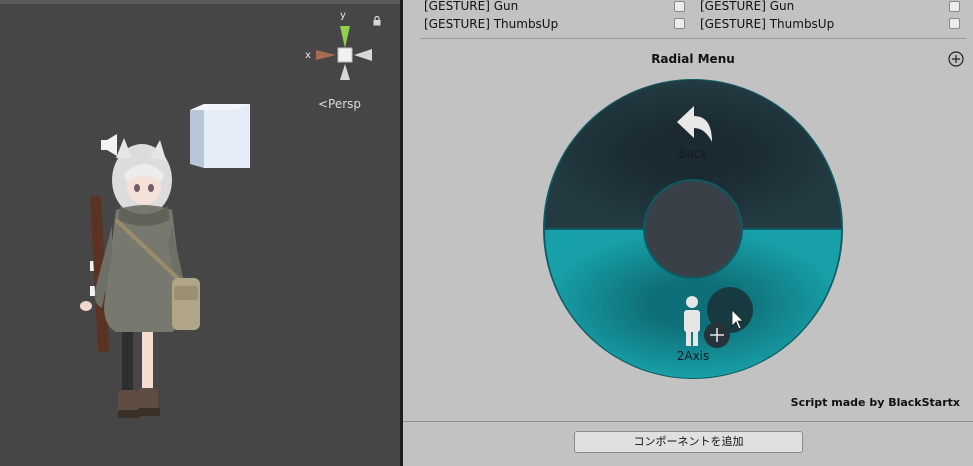 This screenshot has width=973, height=466. What do you see at coordinates (200, 2) in the screenshot?
I see `scene-top-strip` at bounding box center [200, 2].